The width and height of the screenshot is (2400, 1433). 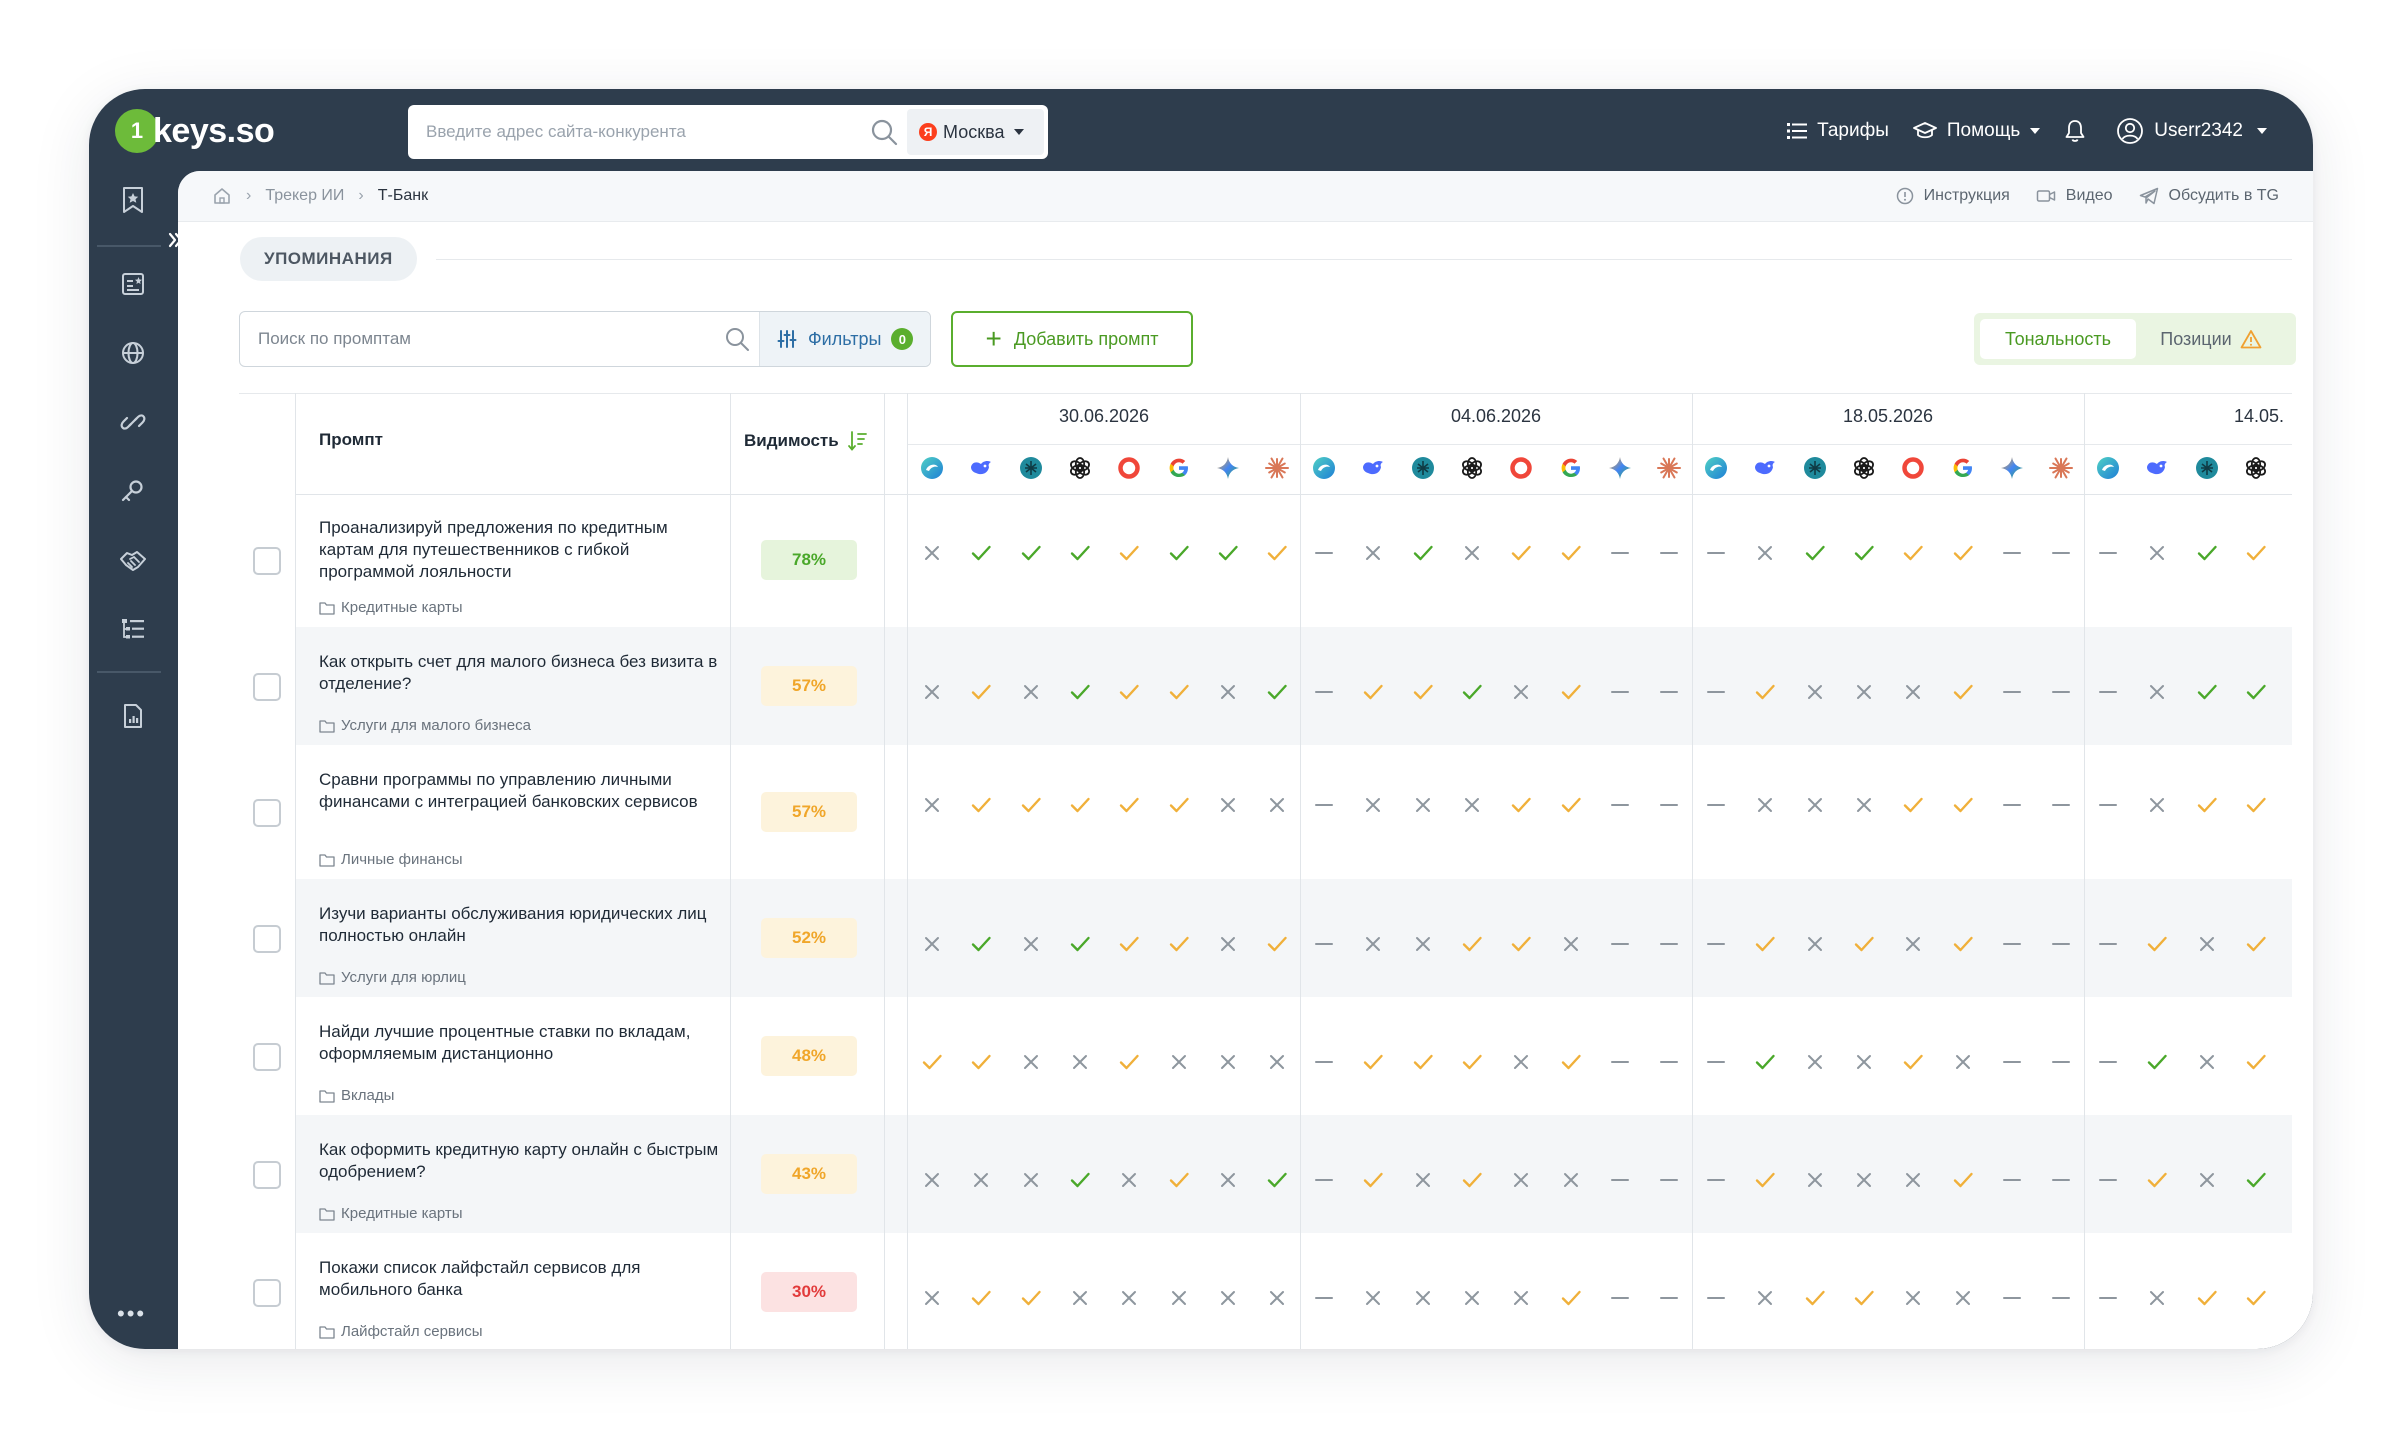 I want to click on prompt-category: Личные финансы, so click(x=391, y=859).